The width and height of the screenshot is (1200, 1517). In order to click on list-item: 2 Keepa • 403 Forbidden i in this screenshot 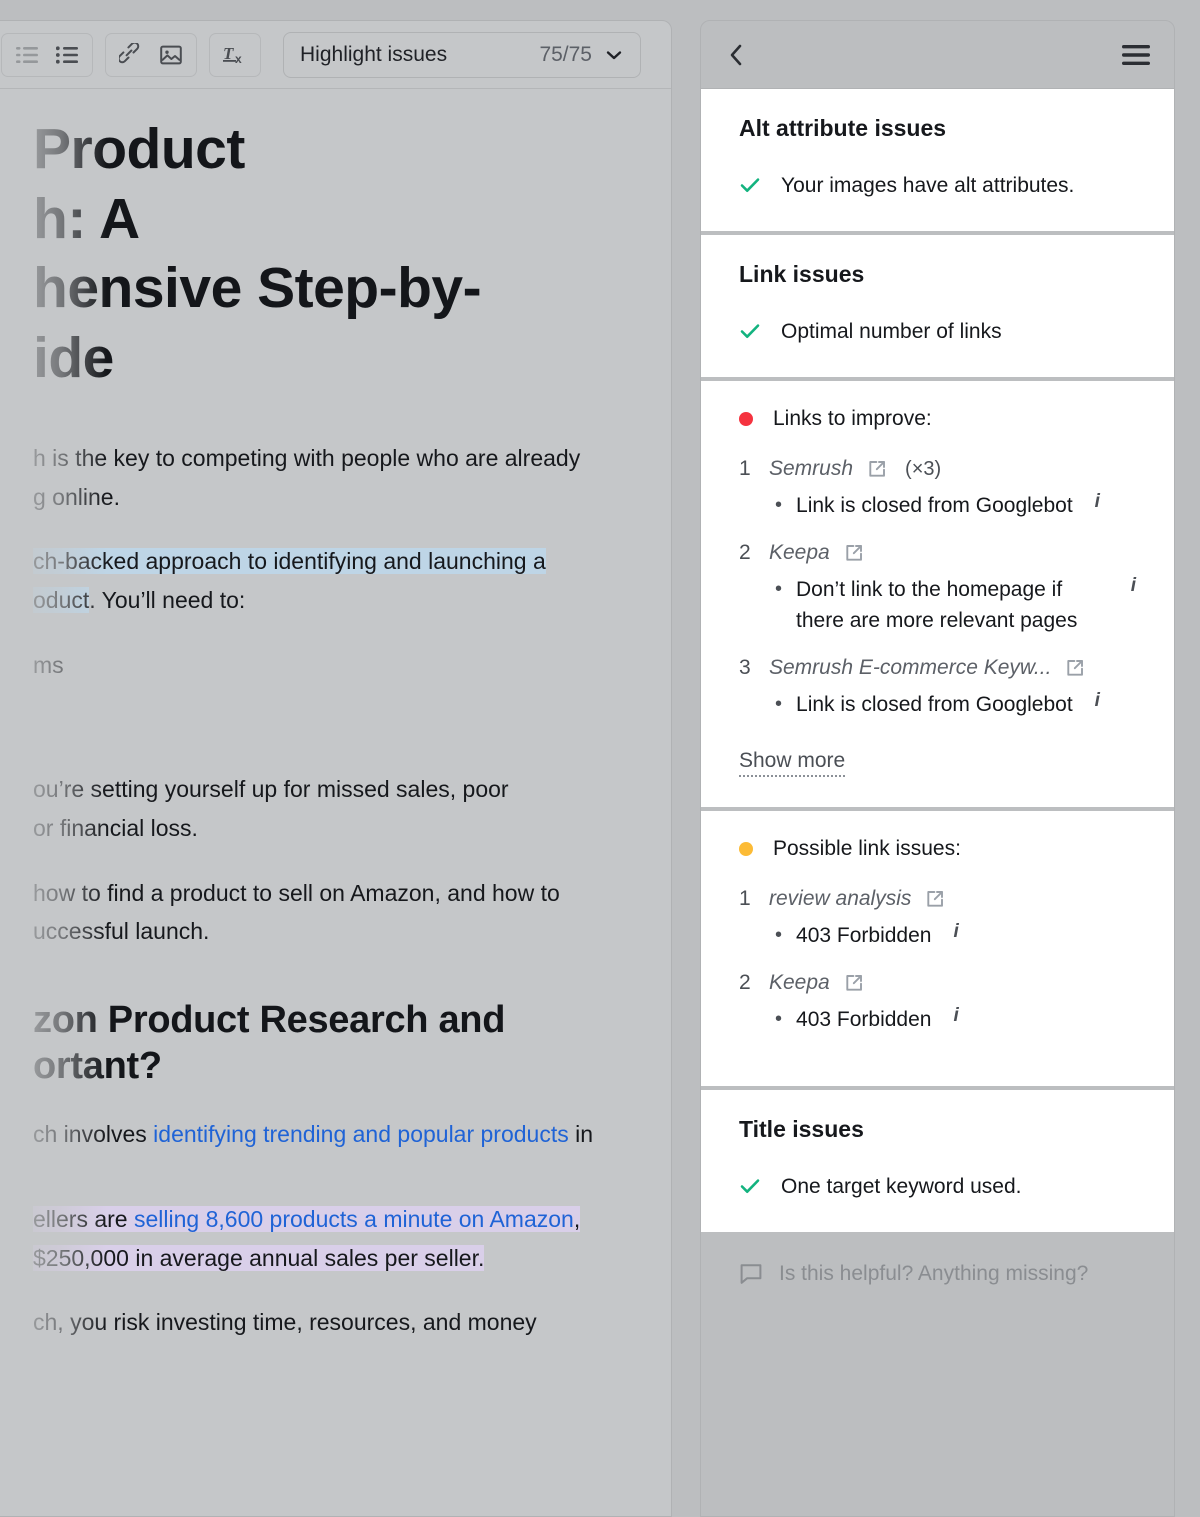, I will do `click(937, 1003)`.